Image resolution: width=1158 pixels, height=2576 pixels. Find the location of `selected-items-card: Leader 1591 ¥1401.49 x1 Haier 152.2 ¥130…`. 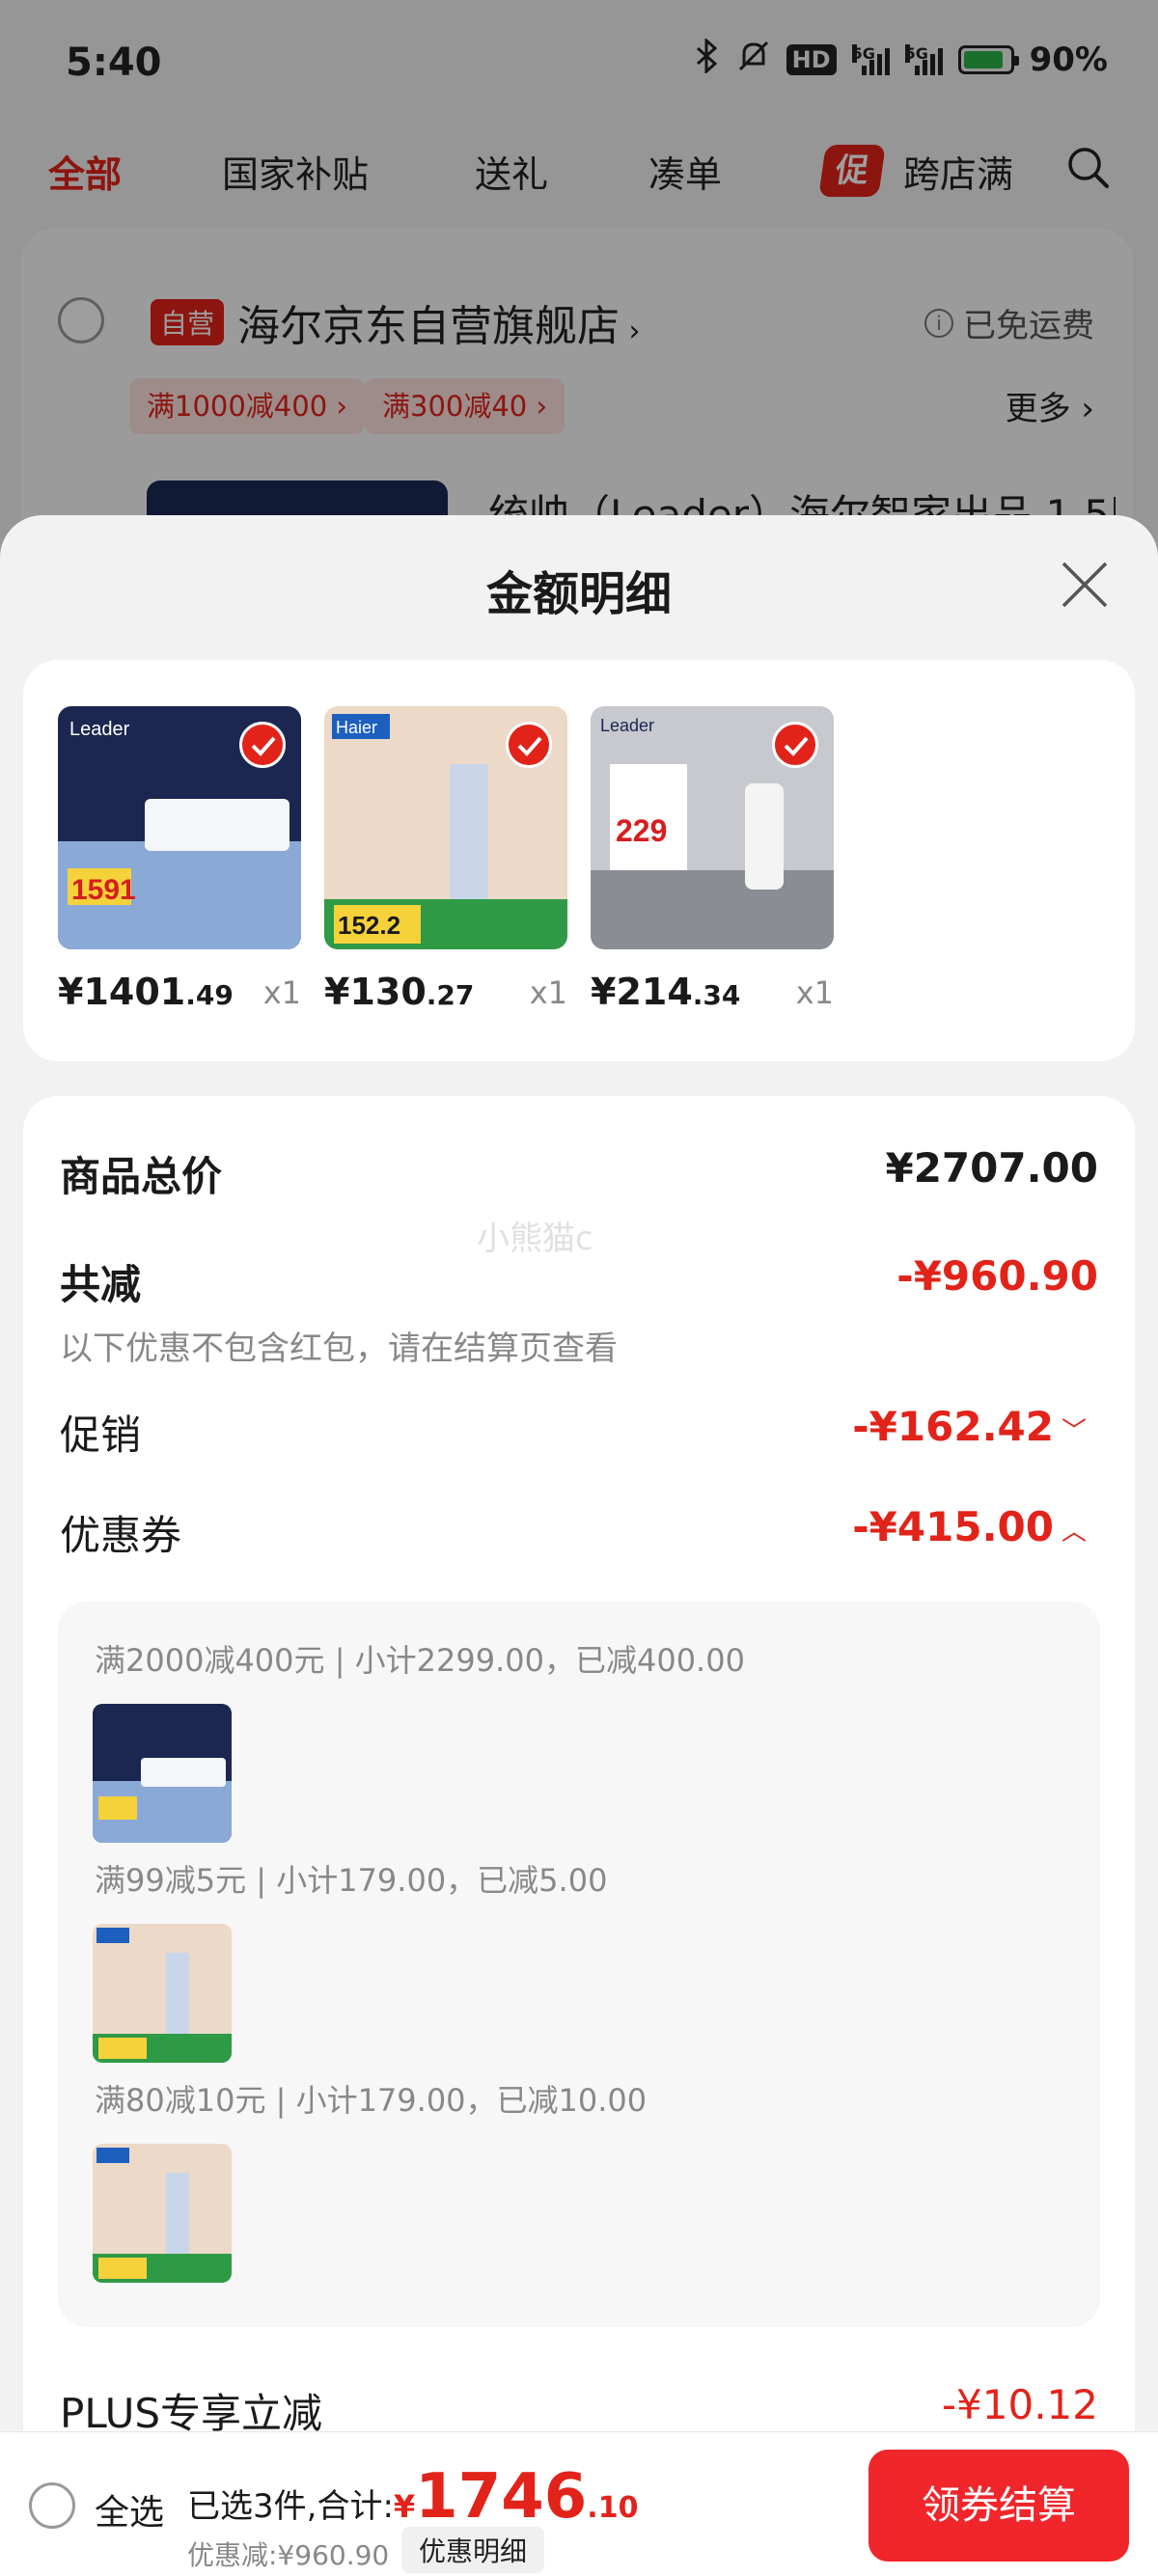

selected-items-card: Leader 1591 ¥1401.49 x1 Haier 152.2 ¥130… is located at coordinates (579, 860).